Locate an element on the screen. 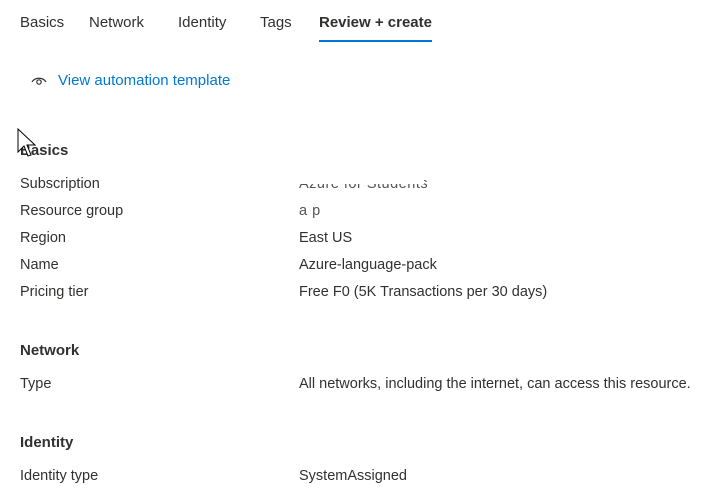 Image resolution: width=709 pixels, height=500 pixels. view-automation-template-label: View automation template is located at coordinates (144, 80).